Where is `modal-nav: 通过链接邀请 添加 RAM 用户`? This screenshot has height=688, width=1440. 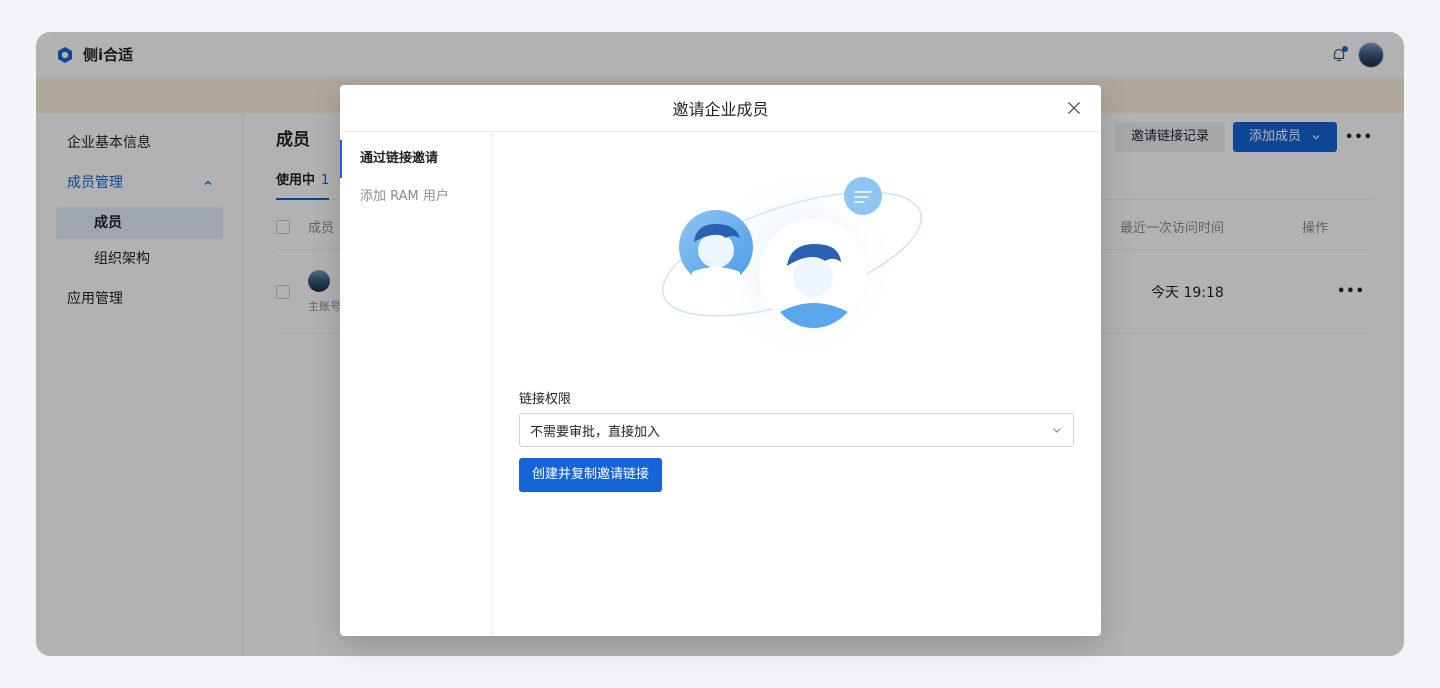
modal-nav: 通过链接邀请 添加 RAM 用户 is located at coordinates (416, 384).